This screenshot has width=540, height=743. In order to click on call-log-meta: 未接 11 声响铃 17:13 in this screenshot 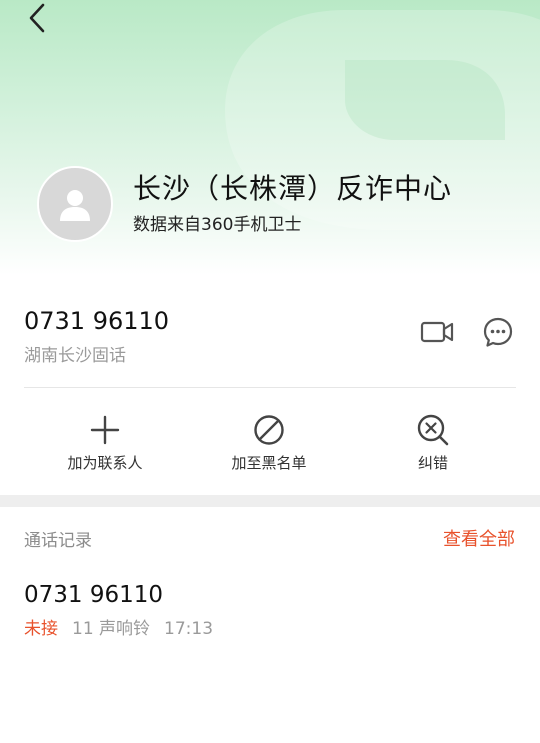, I will do `click(118, 626)`.